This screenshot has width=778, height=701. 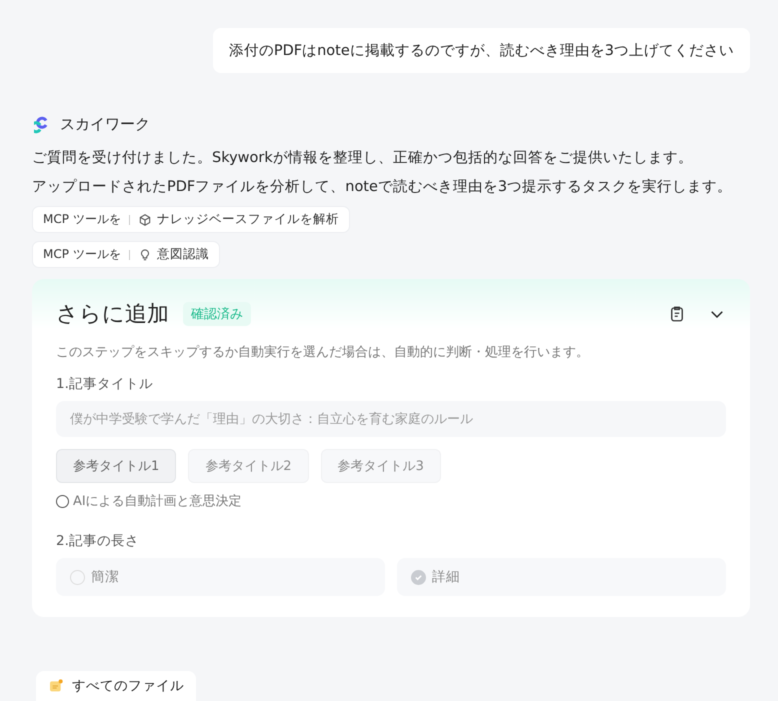 I want to click on cube-icon, so click(x=145, y=219).